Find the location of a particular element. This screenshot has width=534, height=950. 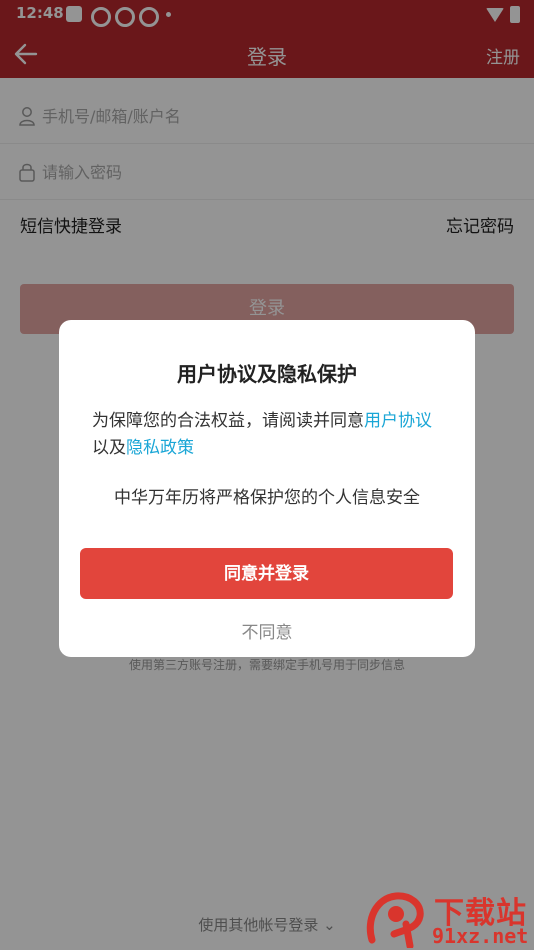

dialog-note: 中华万年历将严格保护您的个人信息安全 is located at coordinates (267, 498).